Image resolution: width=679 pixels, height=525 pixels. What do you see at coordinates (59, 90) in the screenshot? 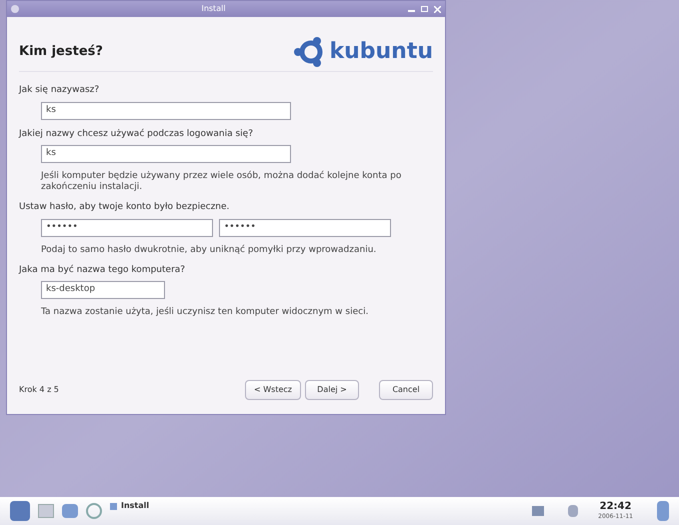
I see `field-label: Jak się nazywasz?` at bounding box center [59, 90].